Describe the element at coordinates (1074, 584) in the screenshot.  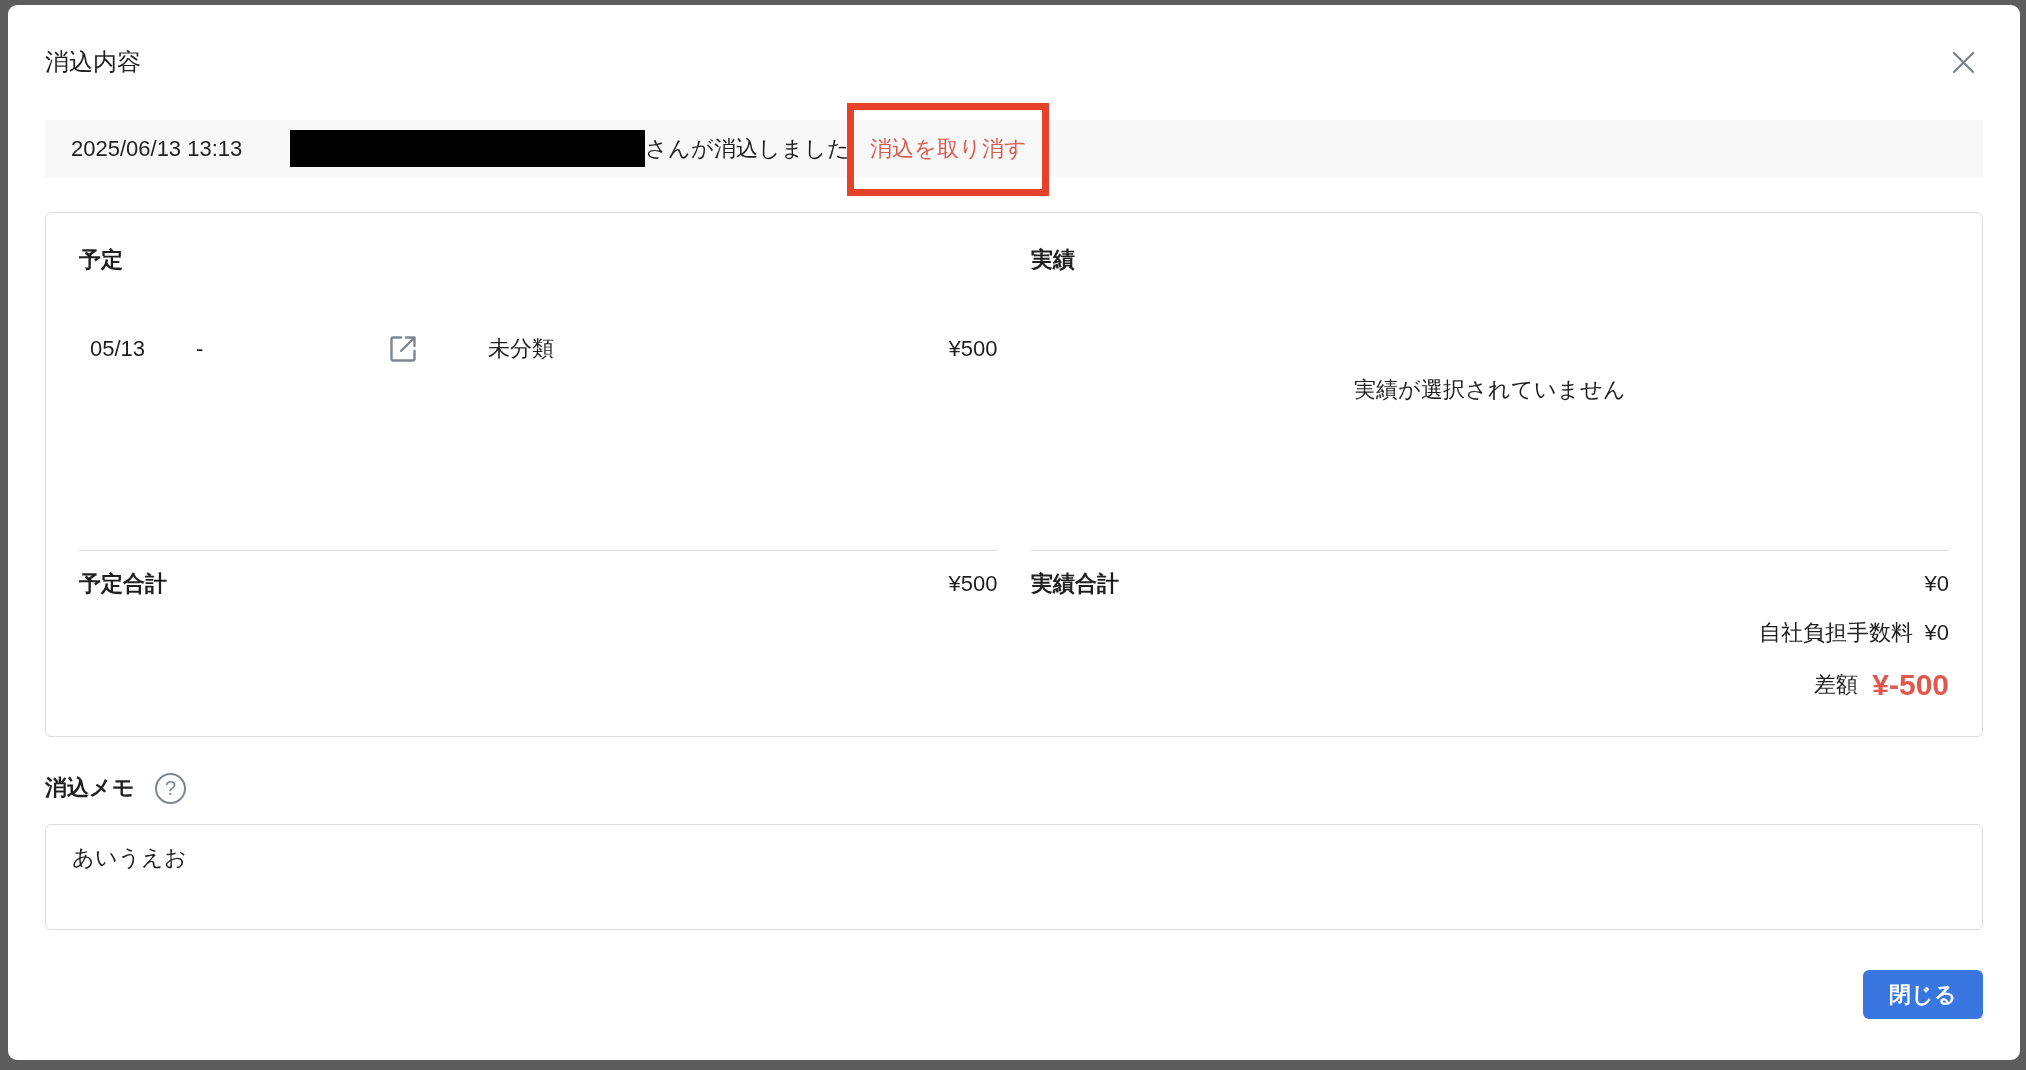
I see `total-label: 実績合計` at that location.